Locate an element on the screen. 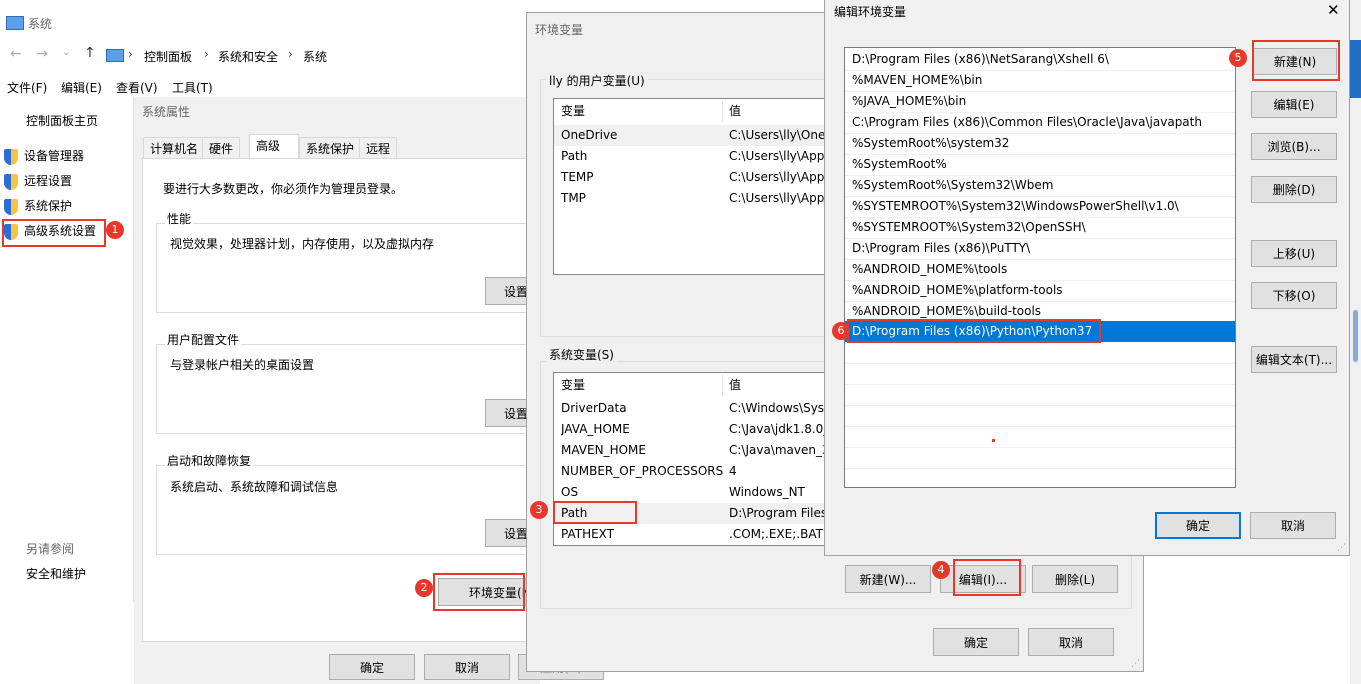 The height and width of the screenshot is (684, 1361). breadcrumb-item: 系统和安全 is located at coordinates (248, 56).